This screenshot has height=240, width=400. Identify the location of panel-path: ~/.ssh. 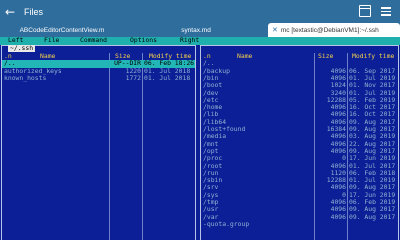
(22, 48).